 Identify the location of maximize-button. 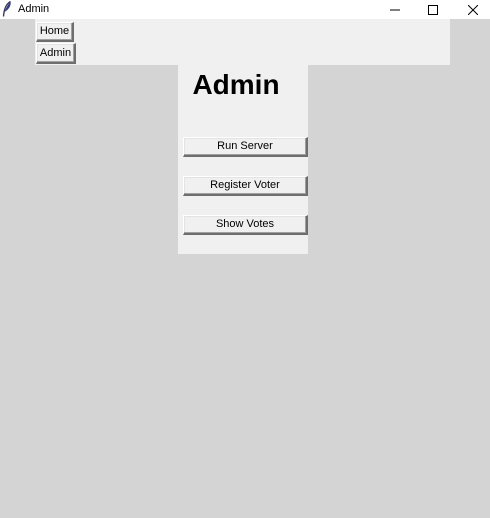
(433, 9).